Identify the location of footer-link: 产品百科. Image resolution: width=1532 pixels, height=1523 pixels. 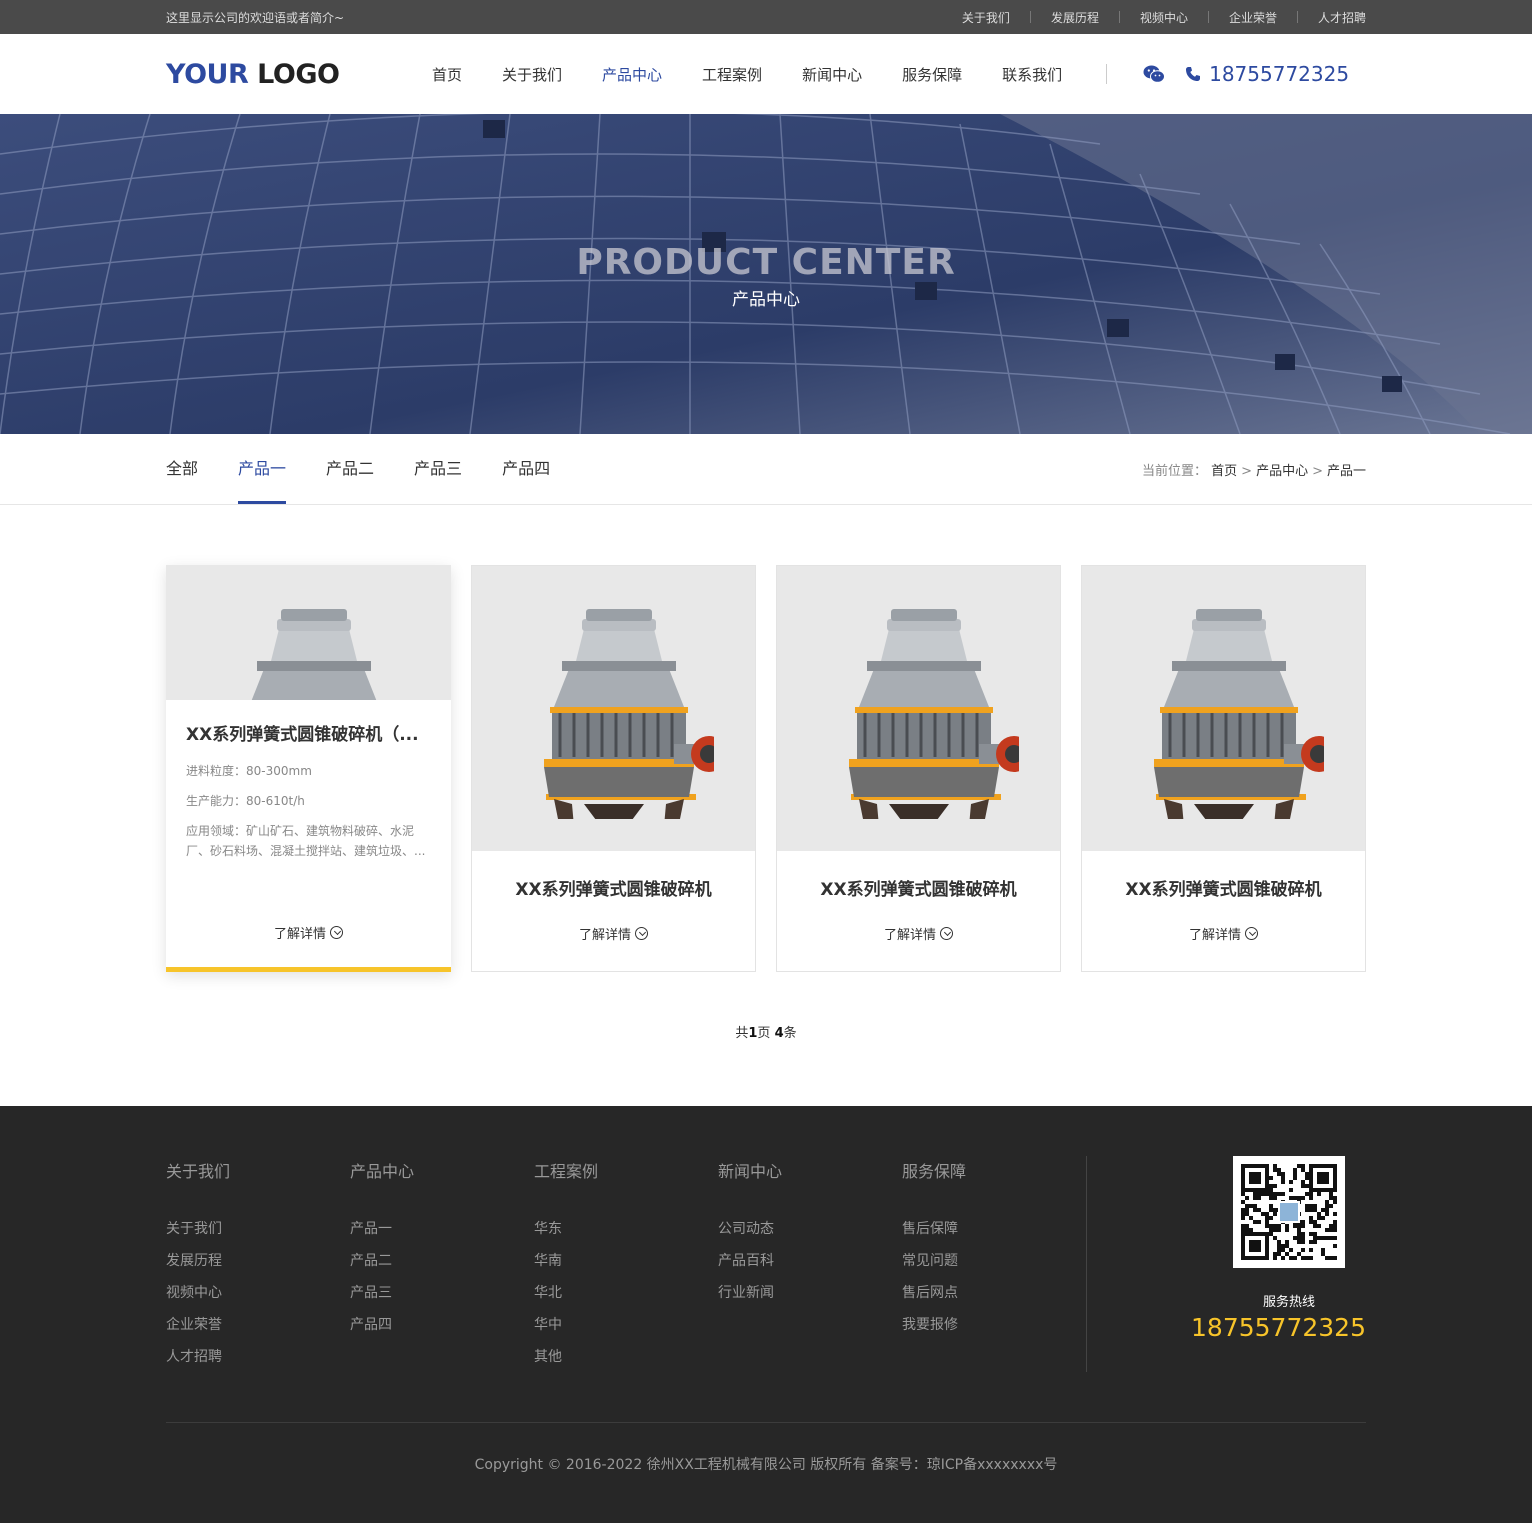
(810, 1261).